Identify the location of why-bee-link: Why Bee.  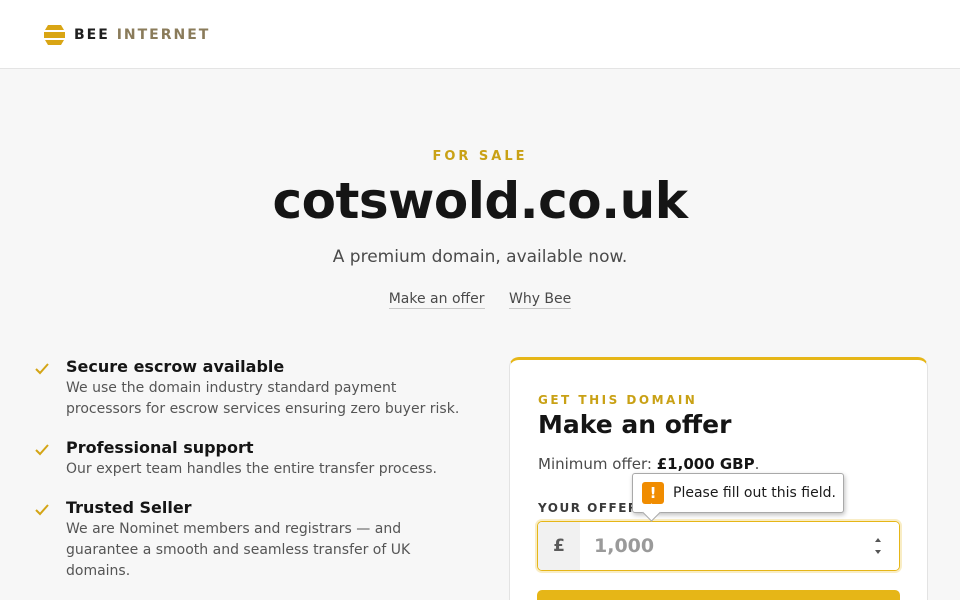
(540, 300).